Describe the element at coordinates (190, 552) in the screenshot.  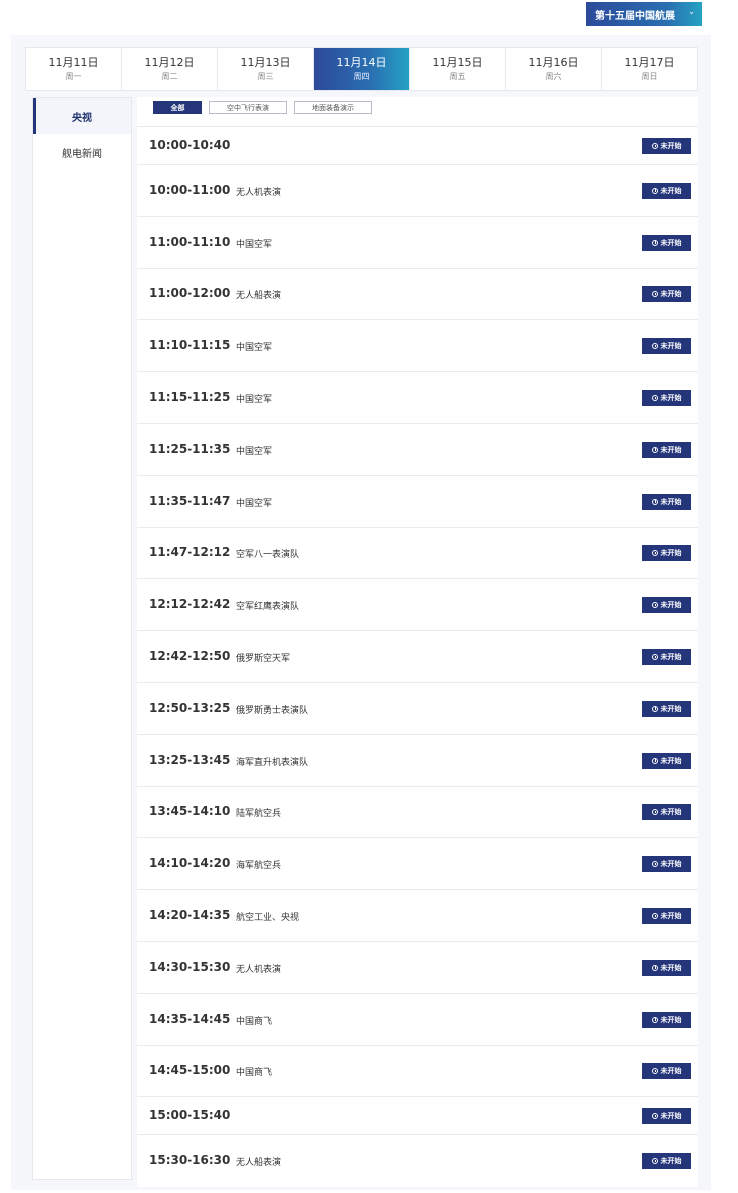
I see `row-time: 11:47-12:12` at that location.